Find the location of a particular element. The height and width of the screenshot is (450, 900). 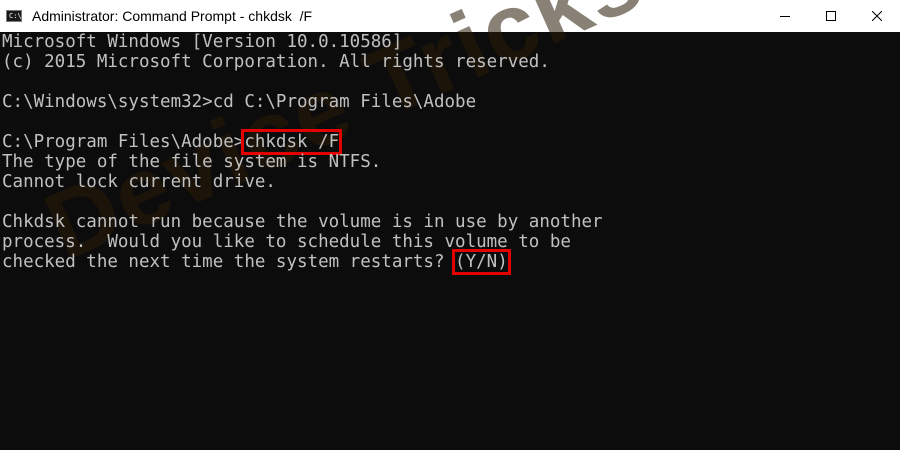

console-line: The type of the file system is NTFS. is located at coordinates (192, 162).